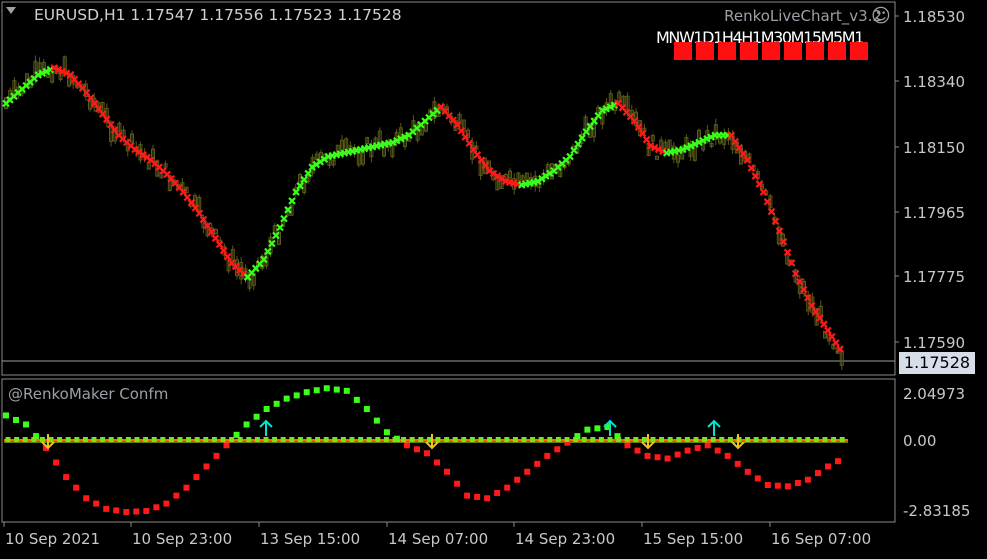 The height and width of the screenshot is (559, 987). I want to click on time-label: 10 Sep 2021, so click(52, 539).